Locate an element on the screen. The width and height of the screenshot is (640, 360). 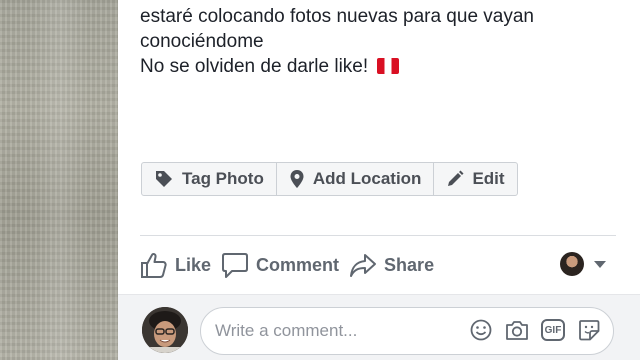
caption-line-3: No se olviden de darle like! is located at coordinates (380, 66).